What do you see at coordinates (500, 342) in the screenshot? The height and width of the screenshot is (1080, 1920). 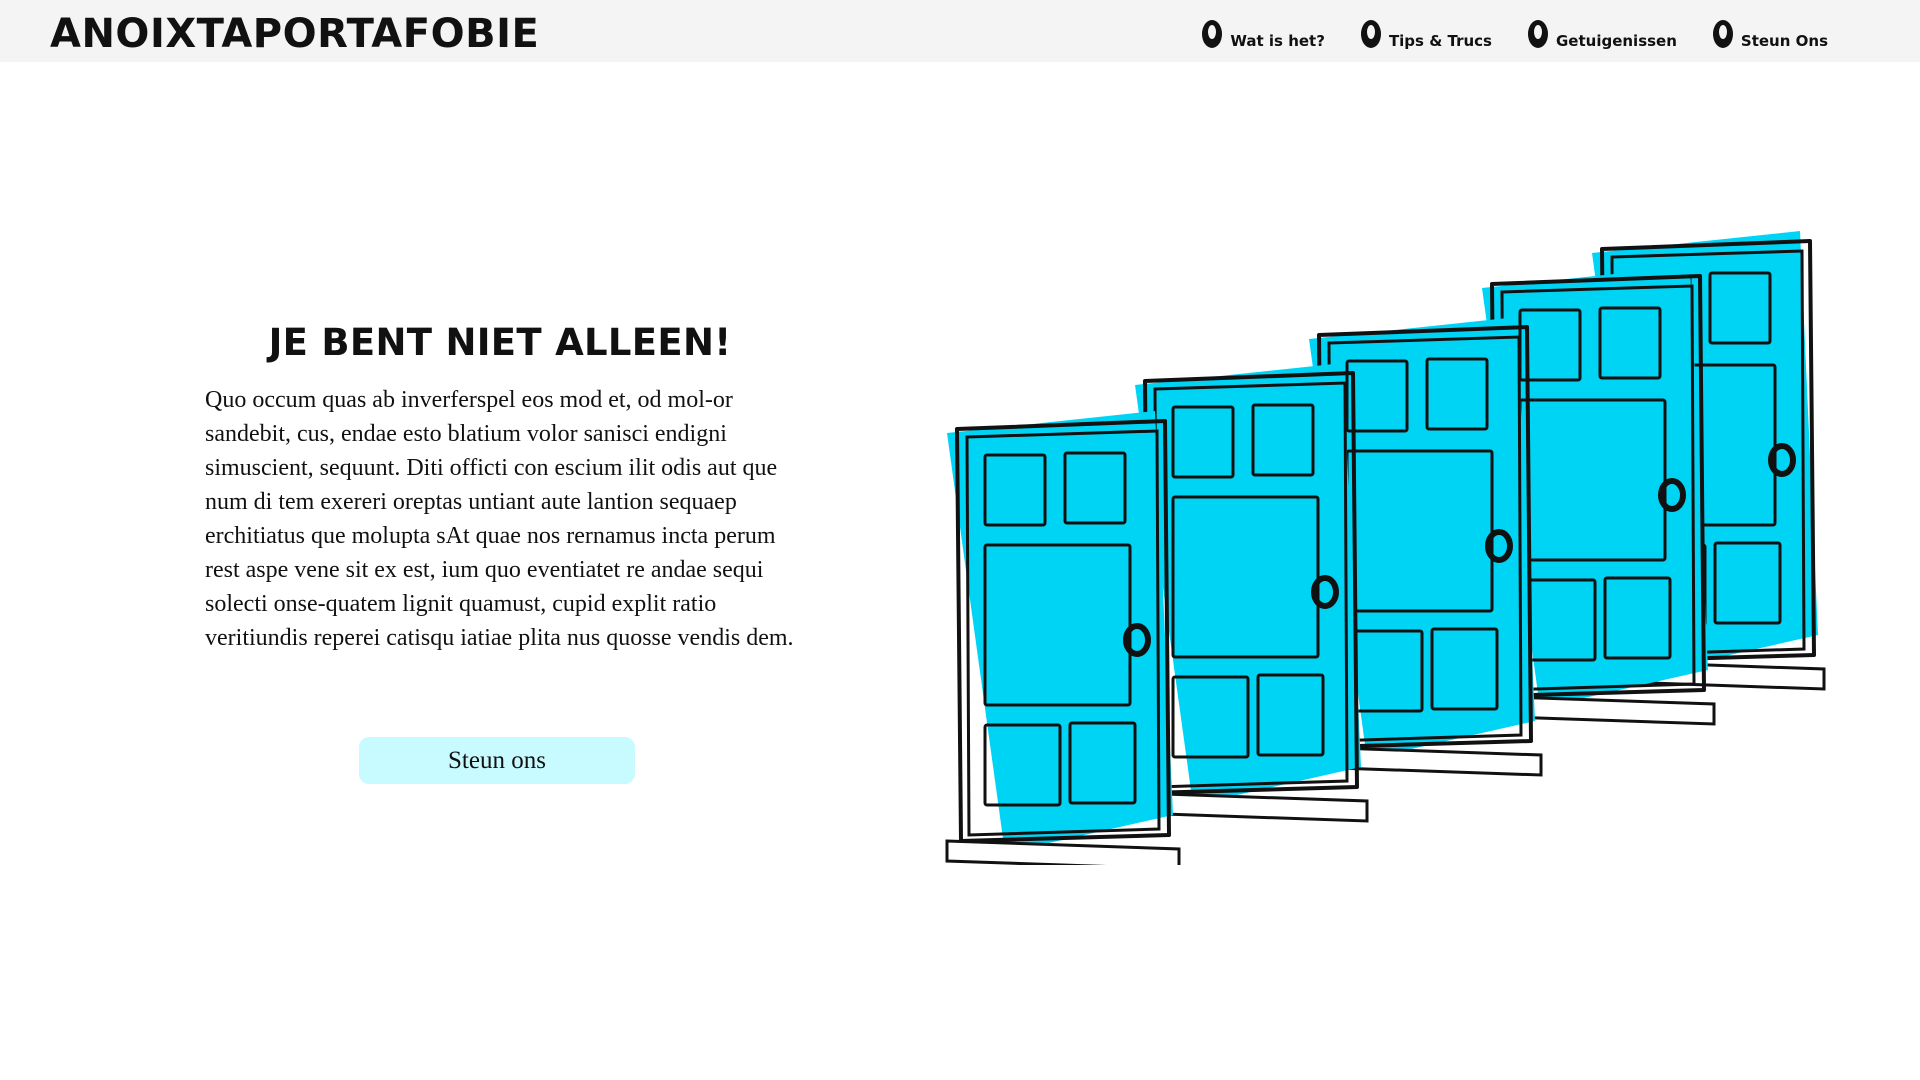 I see `hero-title: JE BENT NIET ALLEEN!` at bounding box center [500, 342].